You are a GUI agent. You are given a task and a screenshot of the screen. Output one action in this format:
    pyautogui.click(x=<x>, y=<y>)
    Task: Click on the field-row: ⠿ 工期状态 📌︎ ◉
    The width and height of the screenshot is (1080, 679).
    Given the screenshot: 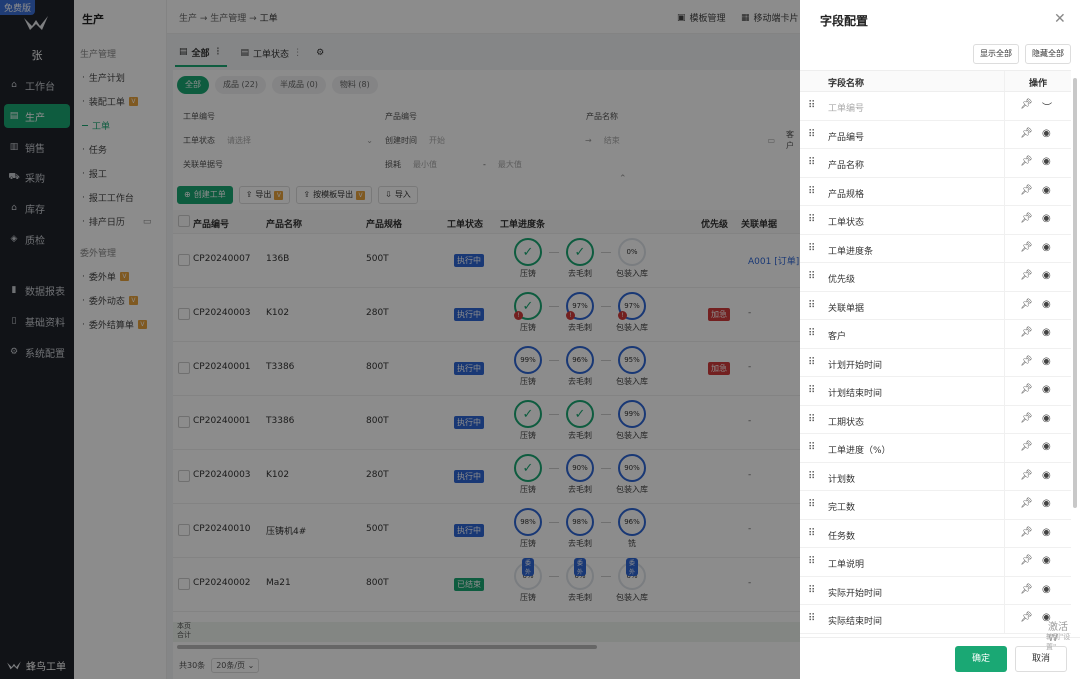 What is the action you would take?
    pyautogui.click(x=935, y=419)
    